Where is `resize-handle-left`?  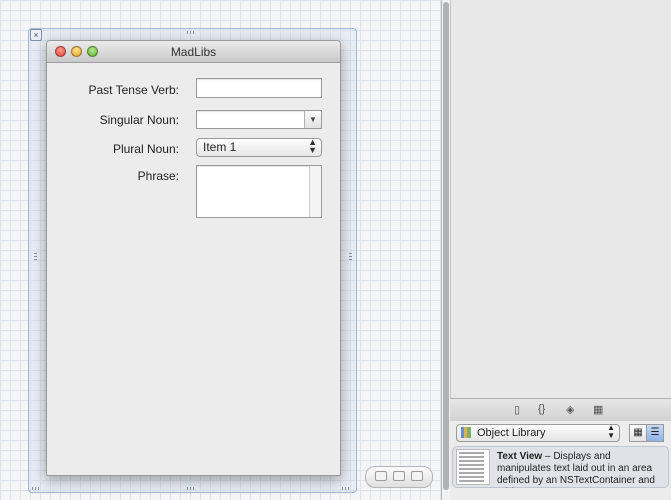 resize-handle-left is located at coordinates (35, 257).